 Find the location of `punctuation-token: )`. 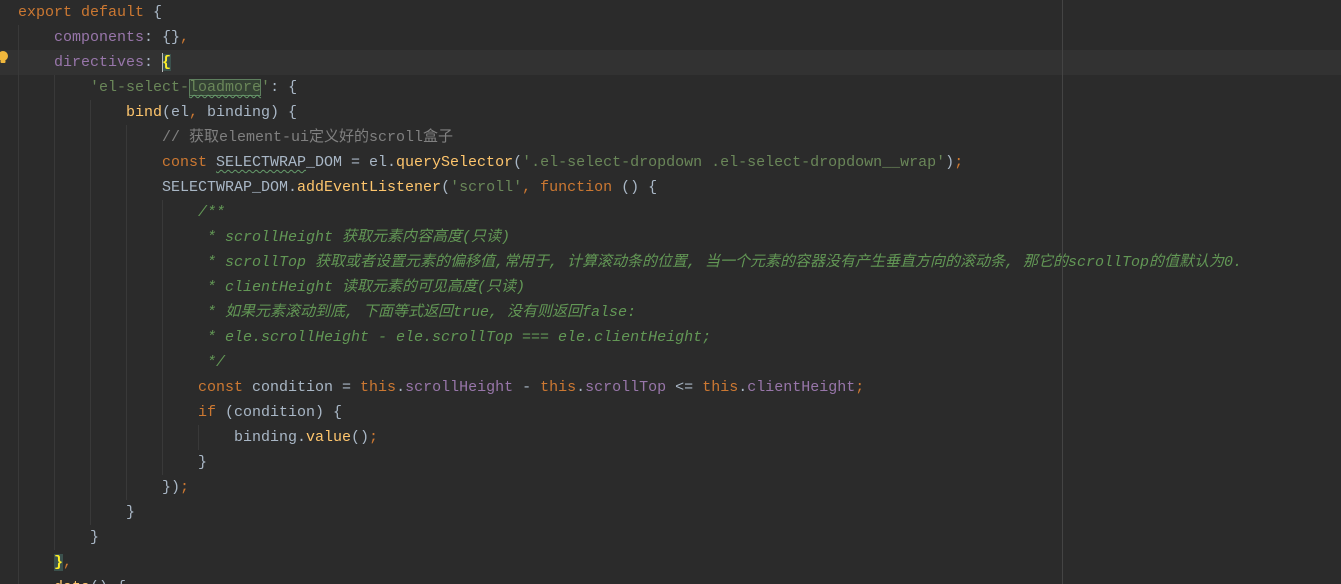

punctuation-token: ) is located at coordinates (950, 162).